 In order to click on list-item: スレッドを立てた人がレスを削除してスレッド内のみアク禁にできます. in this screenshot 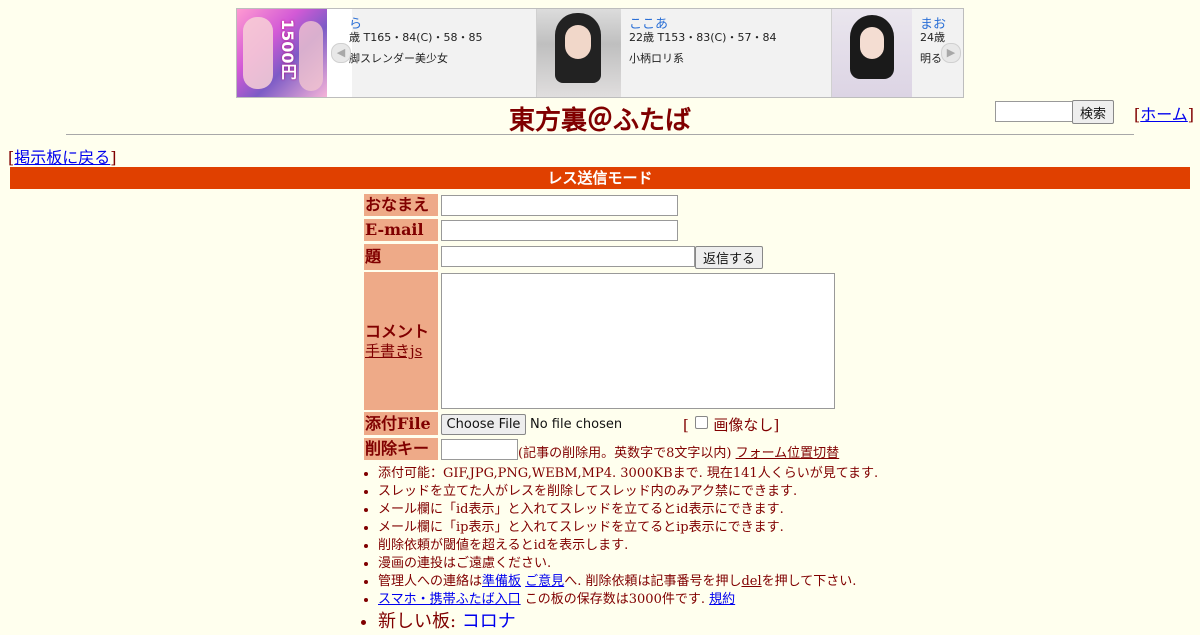, I will do `click(658, 492)`.